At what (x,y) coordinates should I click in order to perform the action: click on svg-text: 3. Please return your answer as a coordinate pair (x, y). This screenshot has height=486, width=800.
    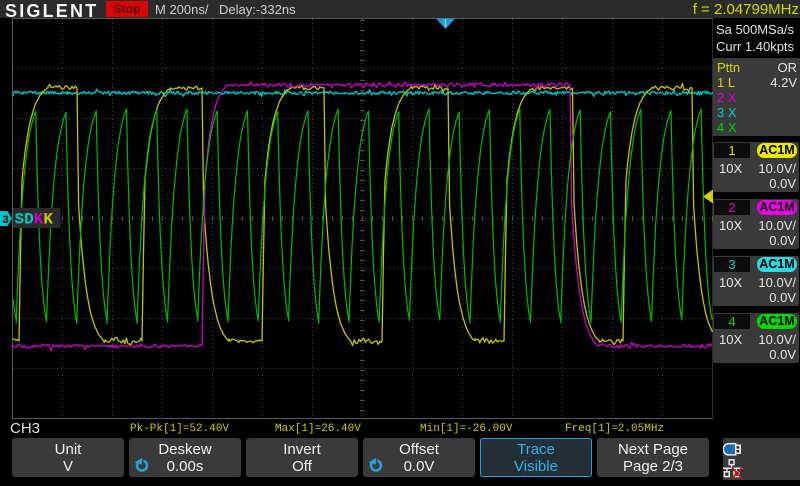
    Looking at the image, I should click on (6, 220).